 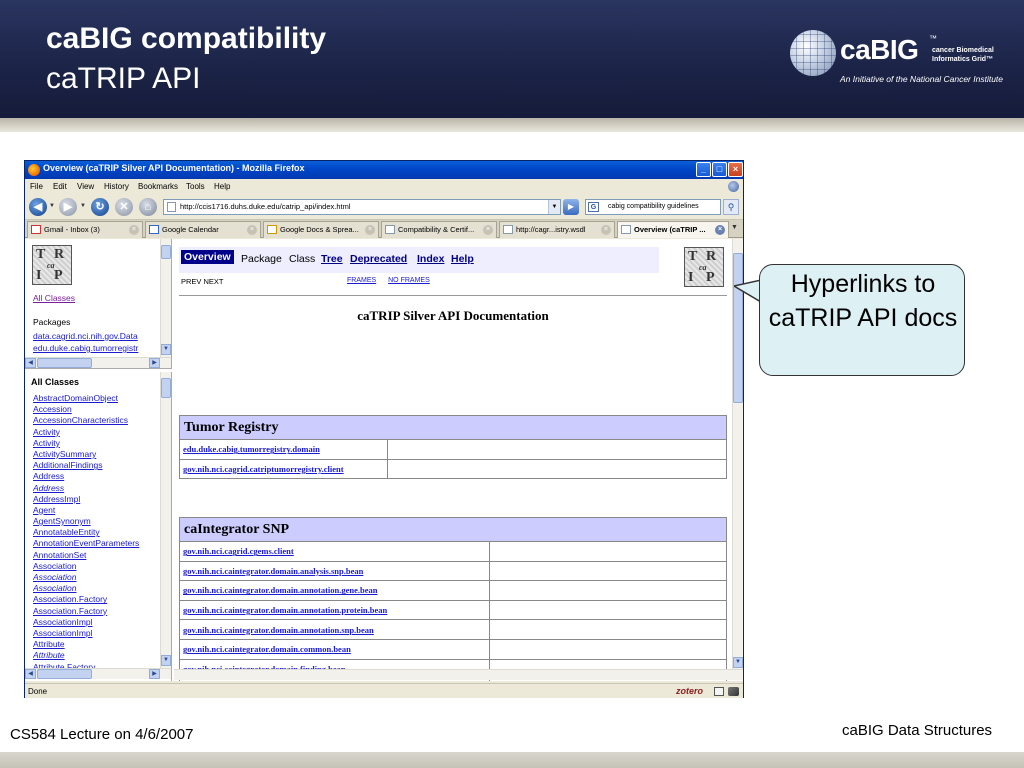 I want to click on menu-bookmarks: Bookmarks, so click(x=158, y=186).